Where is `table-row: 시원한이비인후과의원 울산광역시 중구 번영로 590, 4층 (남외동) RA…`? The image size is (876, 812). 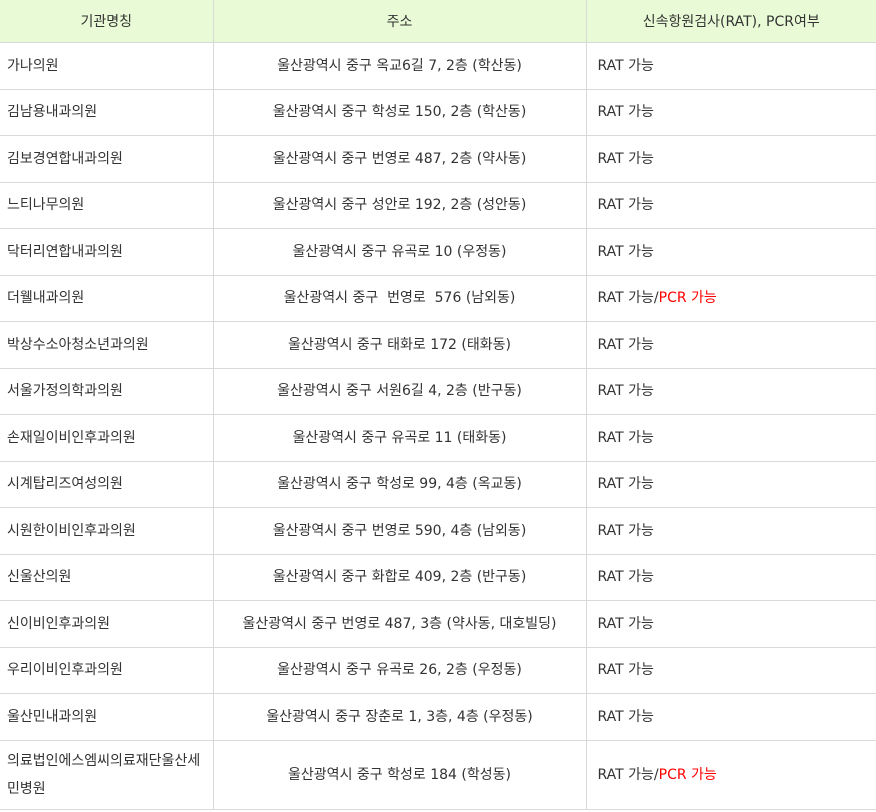
table-row: 시원한이비인후과의원 울산광역시 중구 번영로 590, 4층 (남외동) RA… is located at coordinates (438, 531).